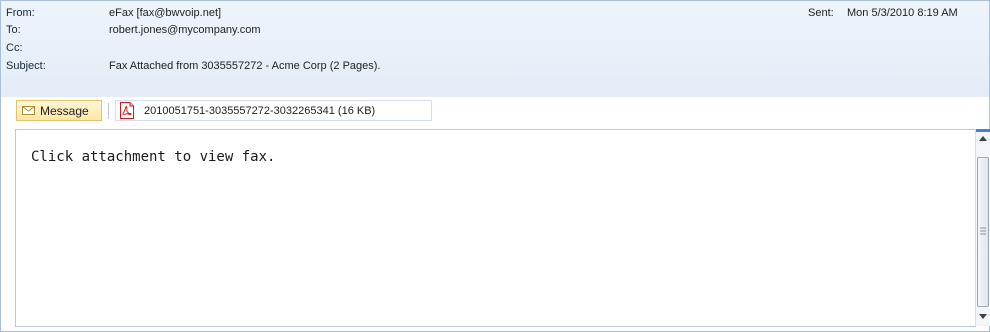  Describe the element at coordinates (165, 13) in the screenshot. I see `from-value: eFax [fax@bwvoip.net]` at that location.